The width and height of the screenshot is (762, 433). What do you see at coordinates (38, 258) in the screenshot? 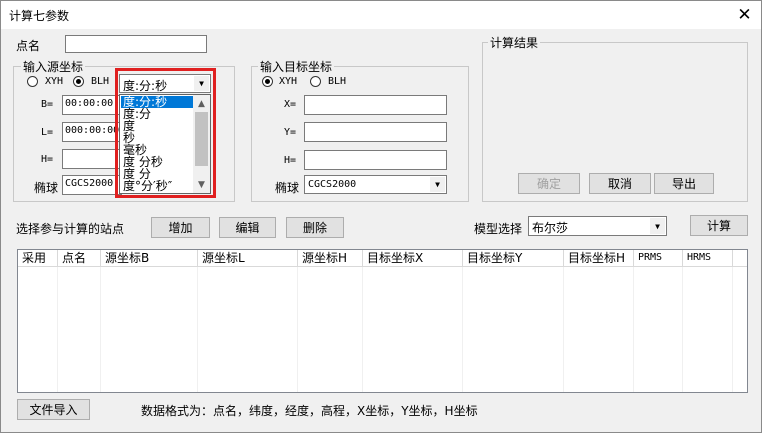
I see `column-header: 采用` at bounding box center [38, 258].